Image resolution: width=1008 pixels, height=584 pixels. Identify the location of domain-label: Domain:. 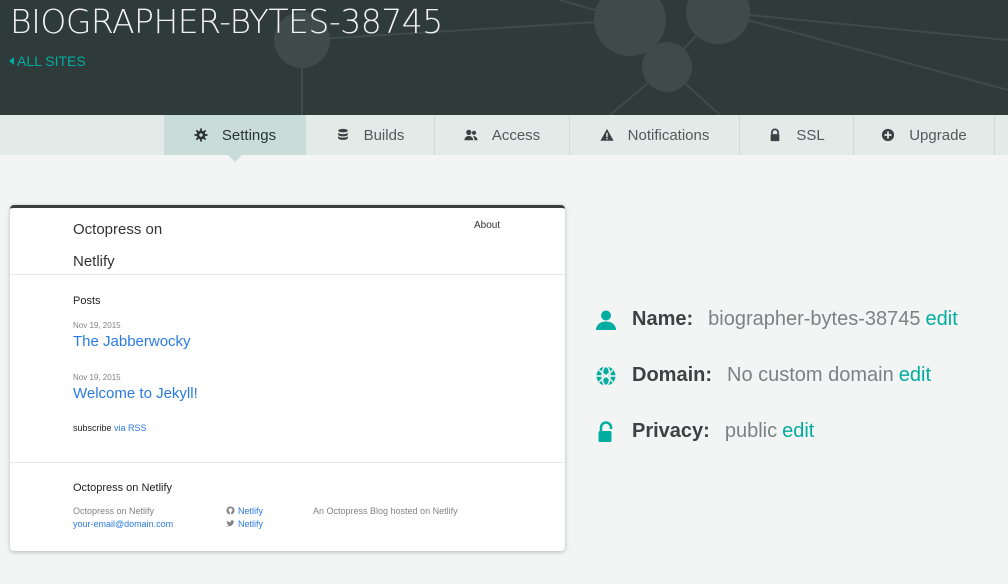
(672, 375).